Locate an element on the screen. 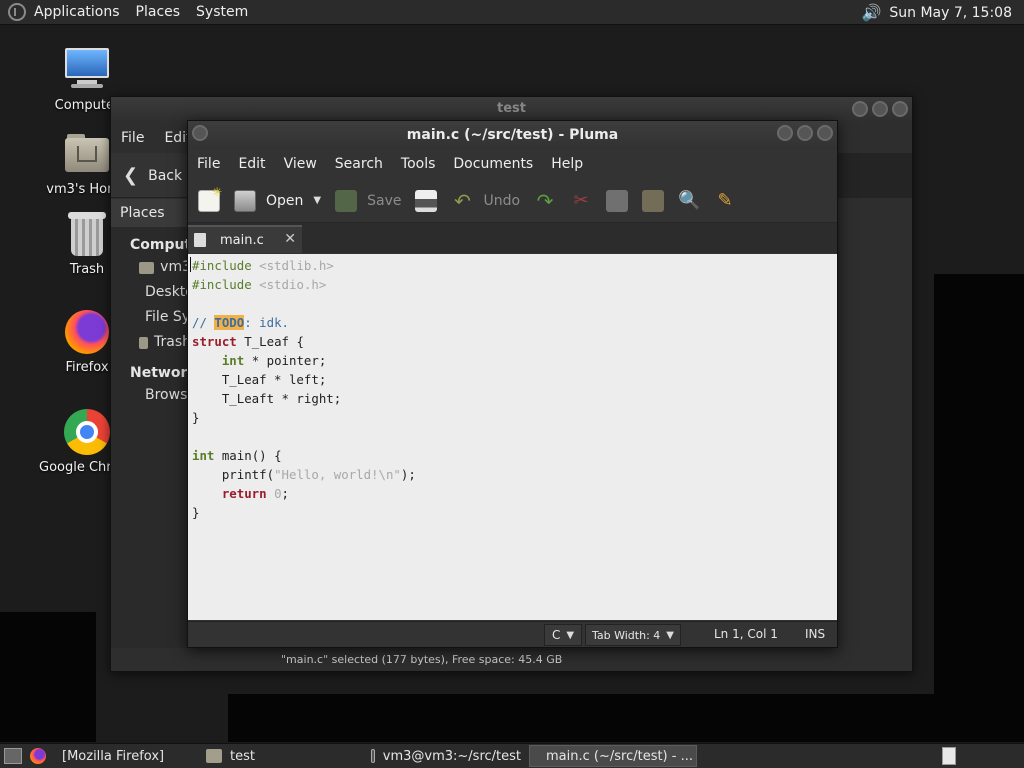  code-line: struct T_Leaf { is located at coordinates (248, 341).